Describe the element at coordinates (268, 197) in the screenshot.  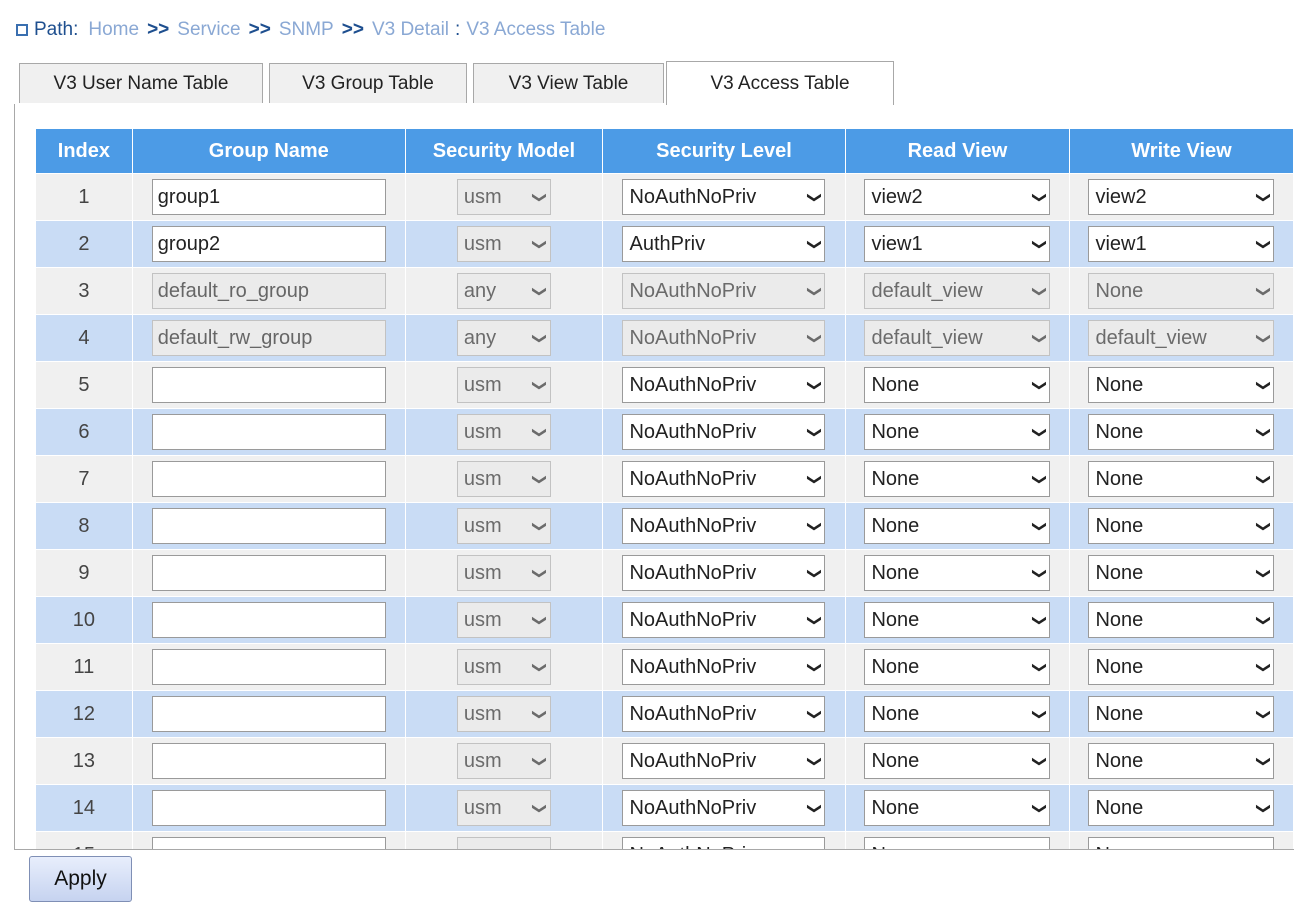
I see `group-name-input: group1` at that location.